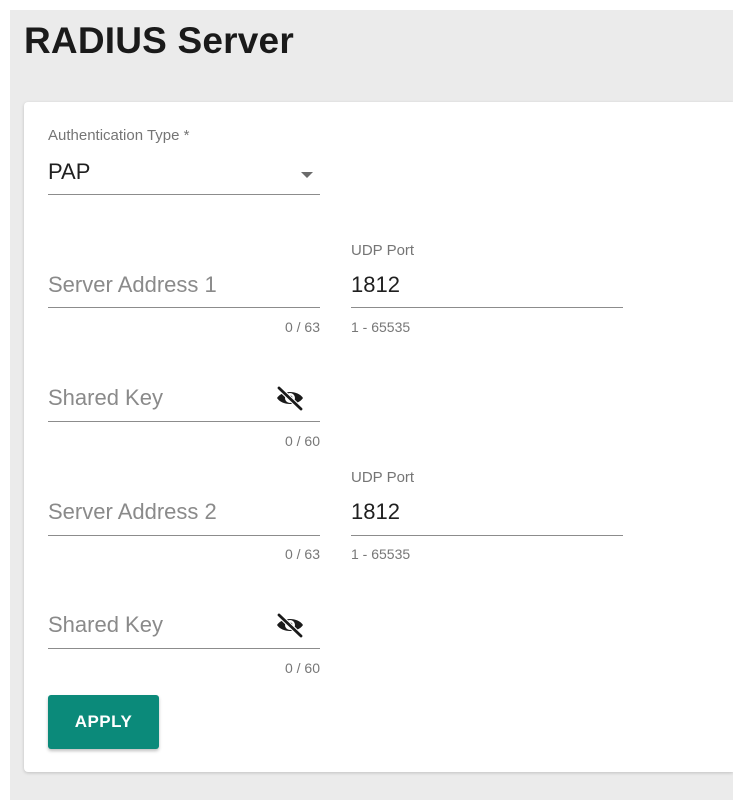 The height and width of the screenshot is (800, 733). I want to click on shared-key-2-placeholder: Shared Key, so click(105, 624).